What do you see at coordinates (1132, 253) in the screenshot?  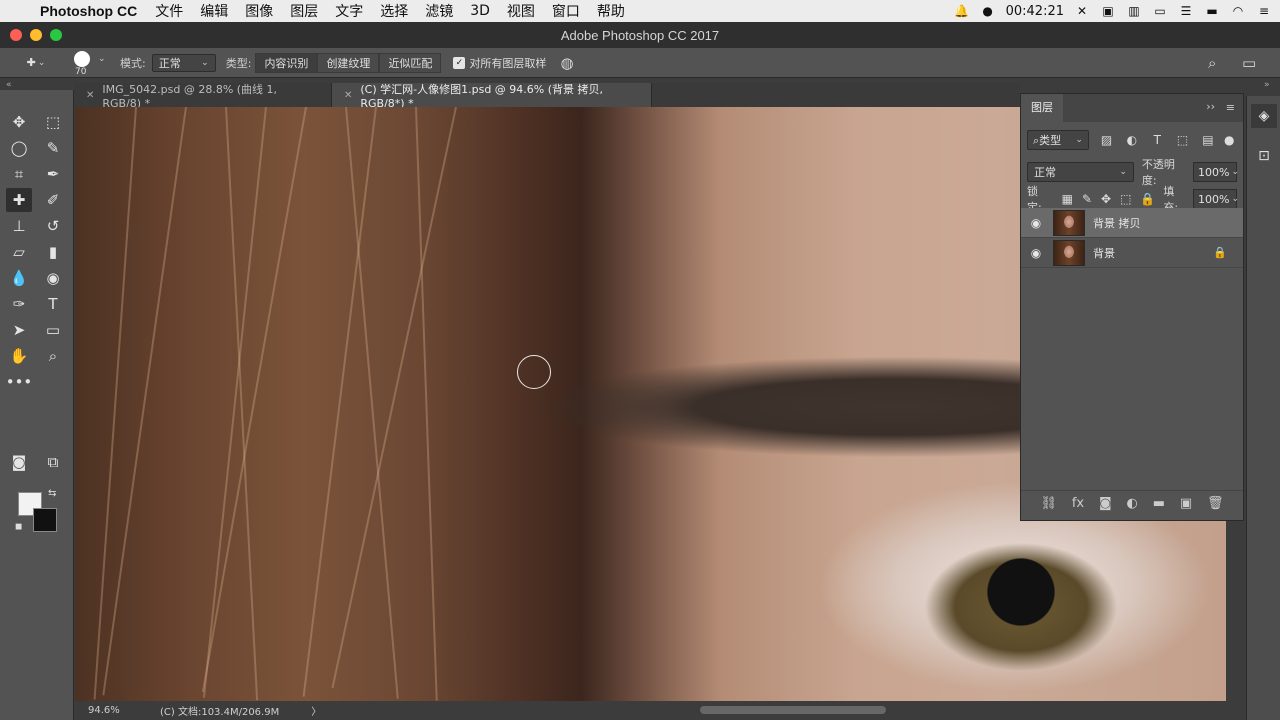 I see `layer-row-background: ◉ 背景 🔒` at bounding box center [1132, 253].